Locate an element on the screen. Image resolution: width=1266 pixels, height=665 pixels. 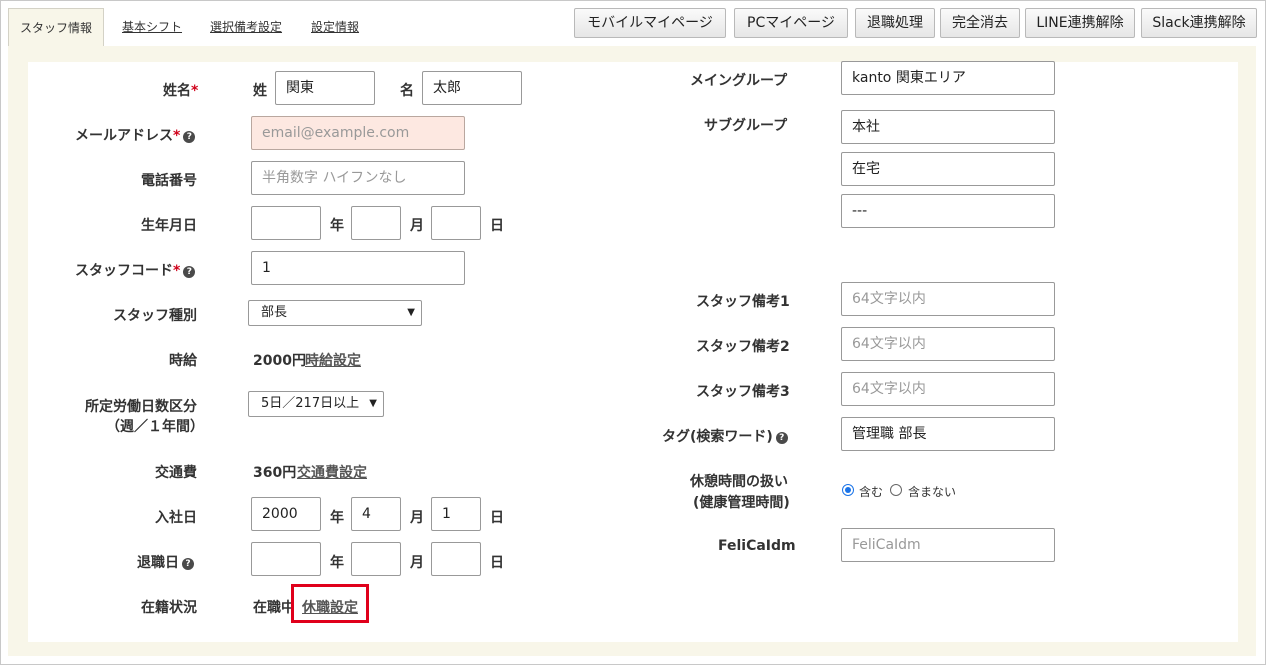
birth-day-input is located at coordinates (456, 223).